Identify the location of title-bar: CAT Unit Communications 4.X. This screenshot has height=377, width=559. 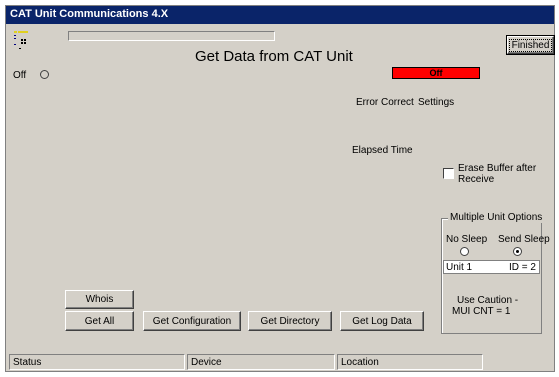
(280, 15).